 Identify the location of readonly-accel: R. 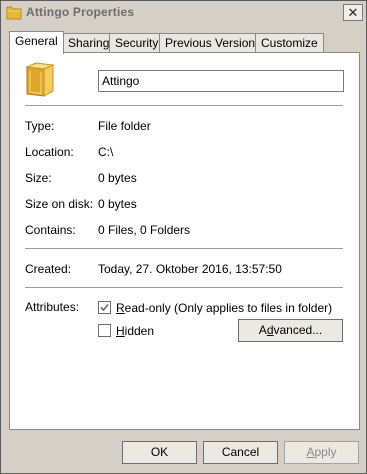
(120, 308).